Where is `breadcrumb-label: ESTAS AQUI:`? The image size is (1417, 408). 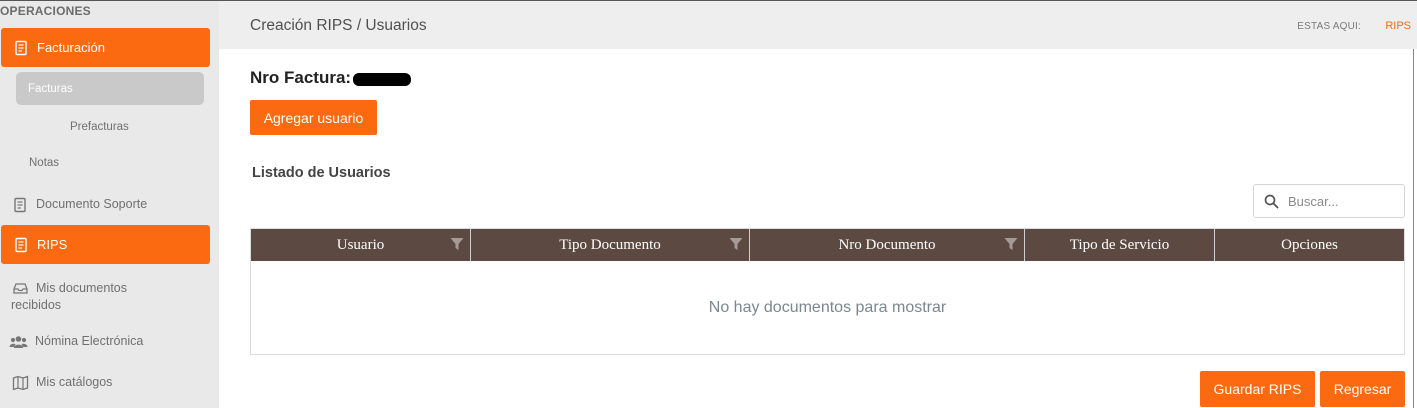 breadcrumb-label: ESTAS AQUI: is located at coordinates (1329, 26).